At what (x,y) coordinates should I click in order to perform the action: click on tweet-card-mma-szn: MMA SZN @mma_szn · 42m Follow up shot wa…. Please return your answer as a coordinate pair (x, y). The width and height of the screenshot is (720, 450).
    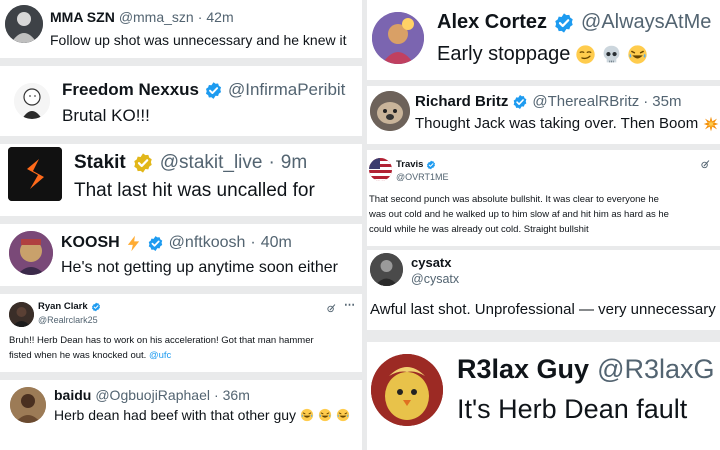
    Looking at the image, I should click on (181, 29).